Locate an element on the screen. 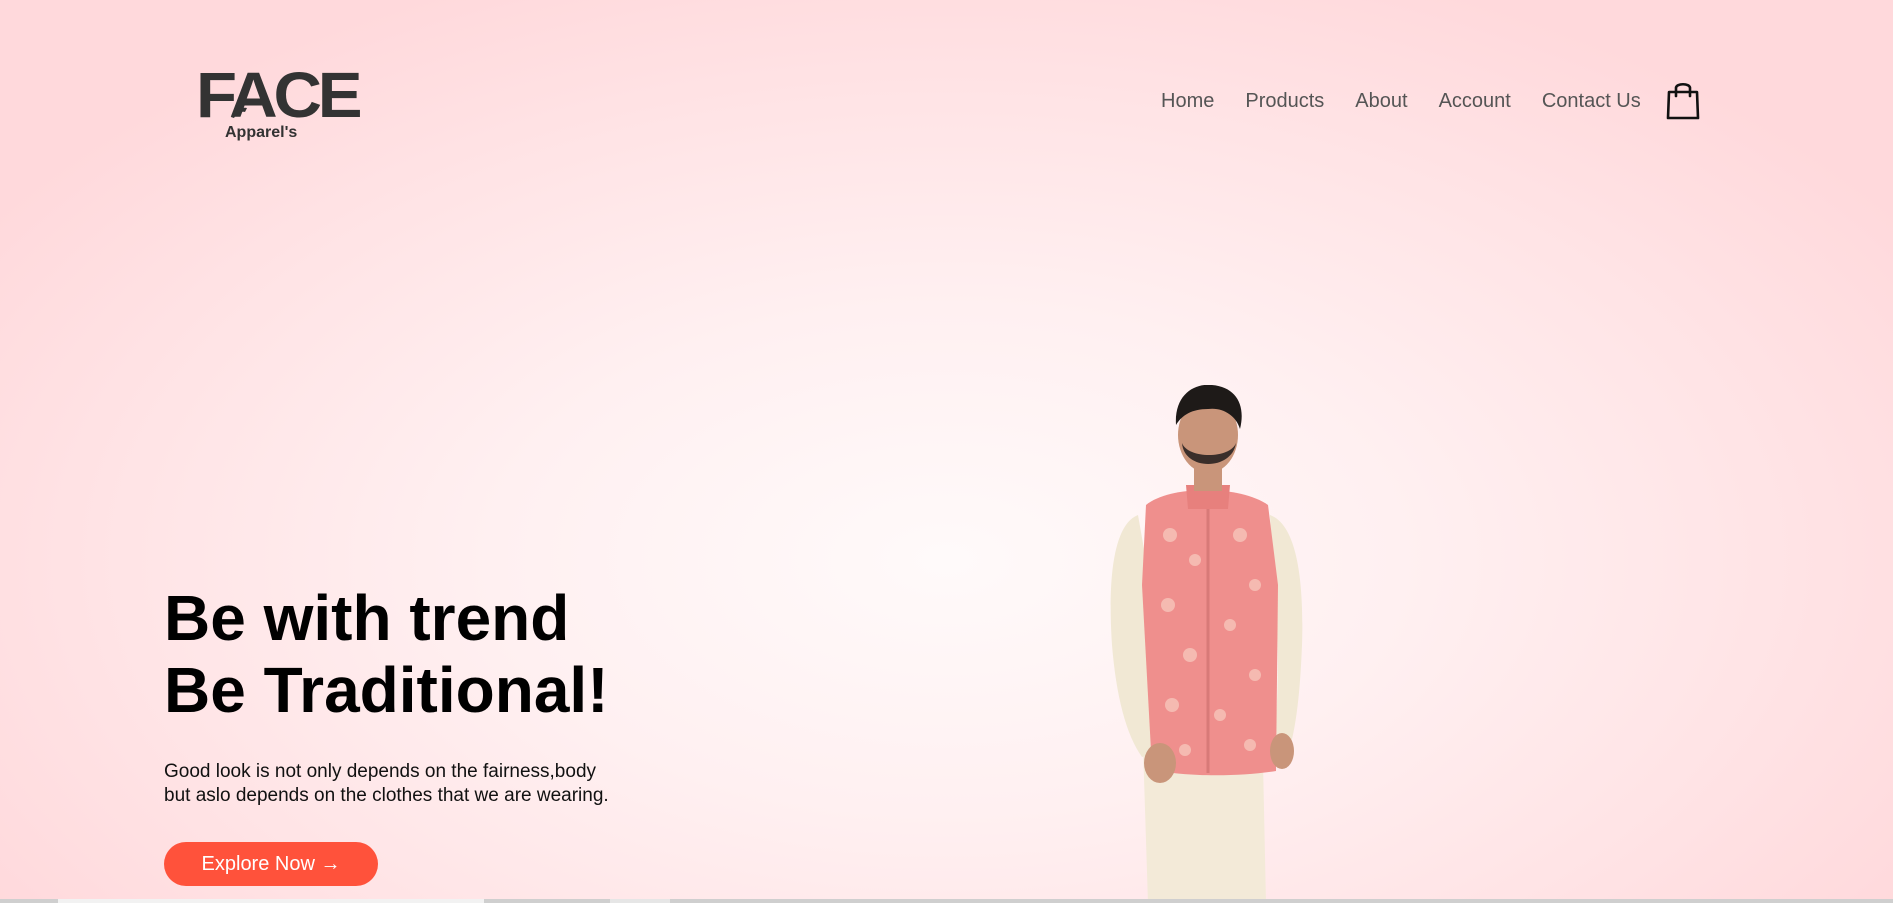 The width and height of the screenshot is (1893, 903). brand-logo: FACE Apparel's is located at coordinates (279, 105).